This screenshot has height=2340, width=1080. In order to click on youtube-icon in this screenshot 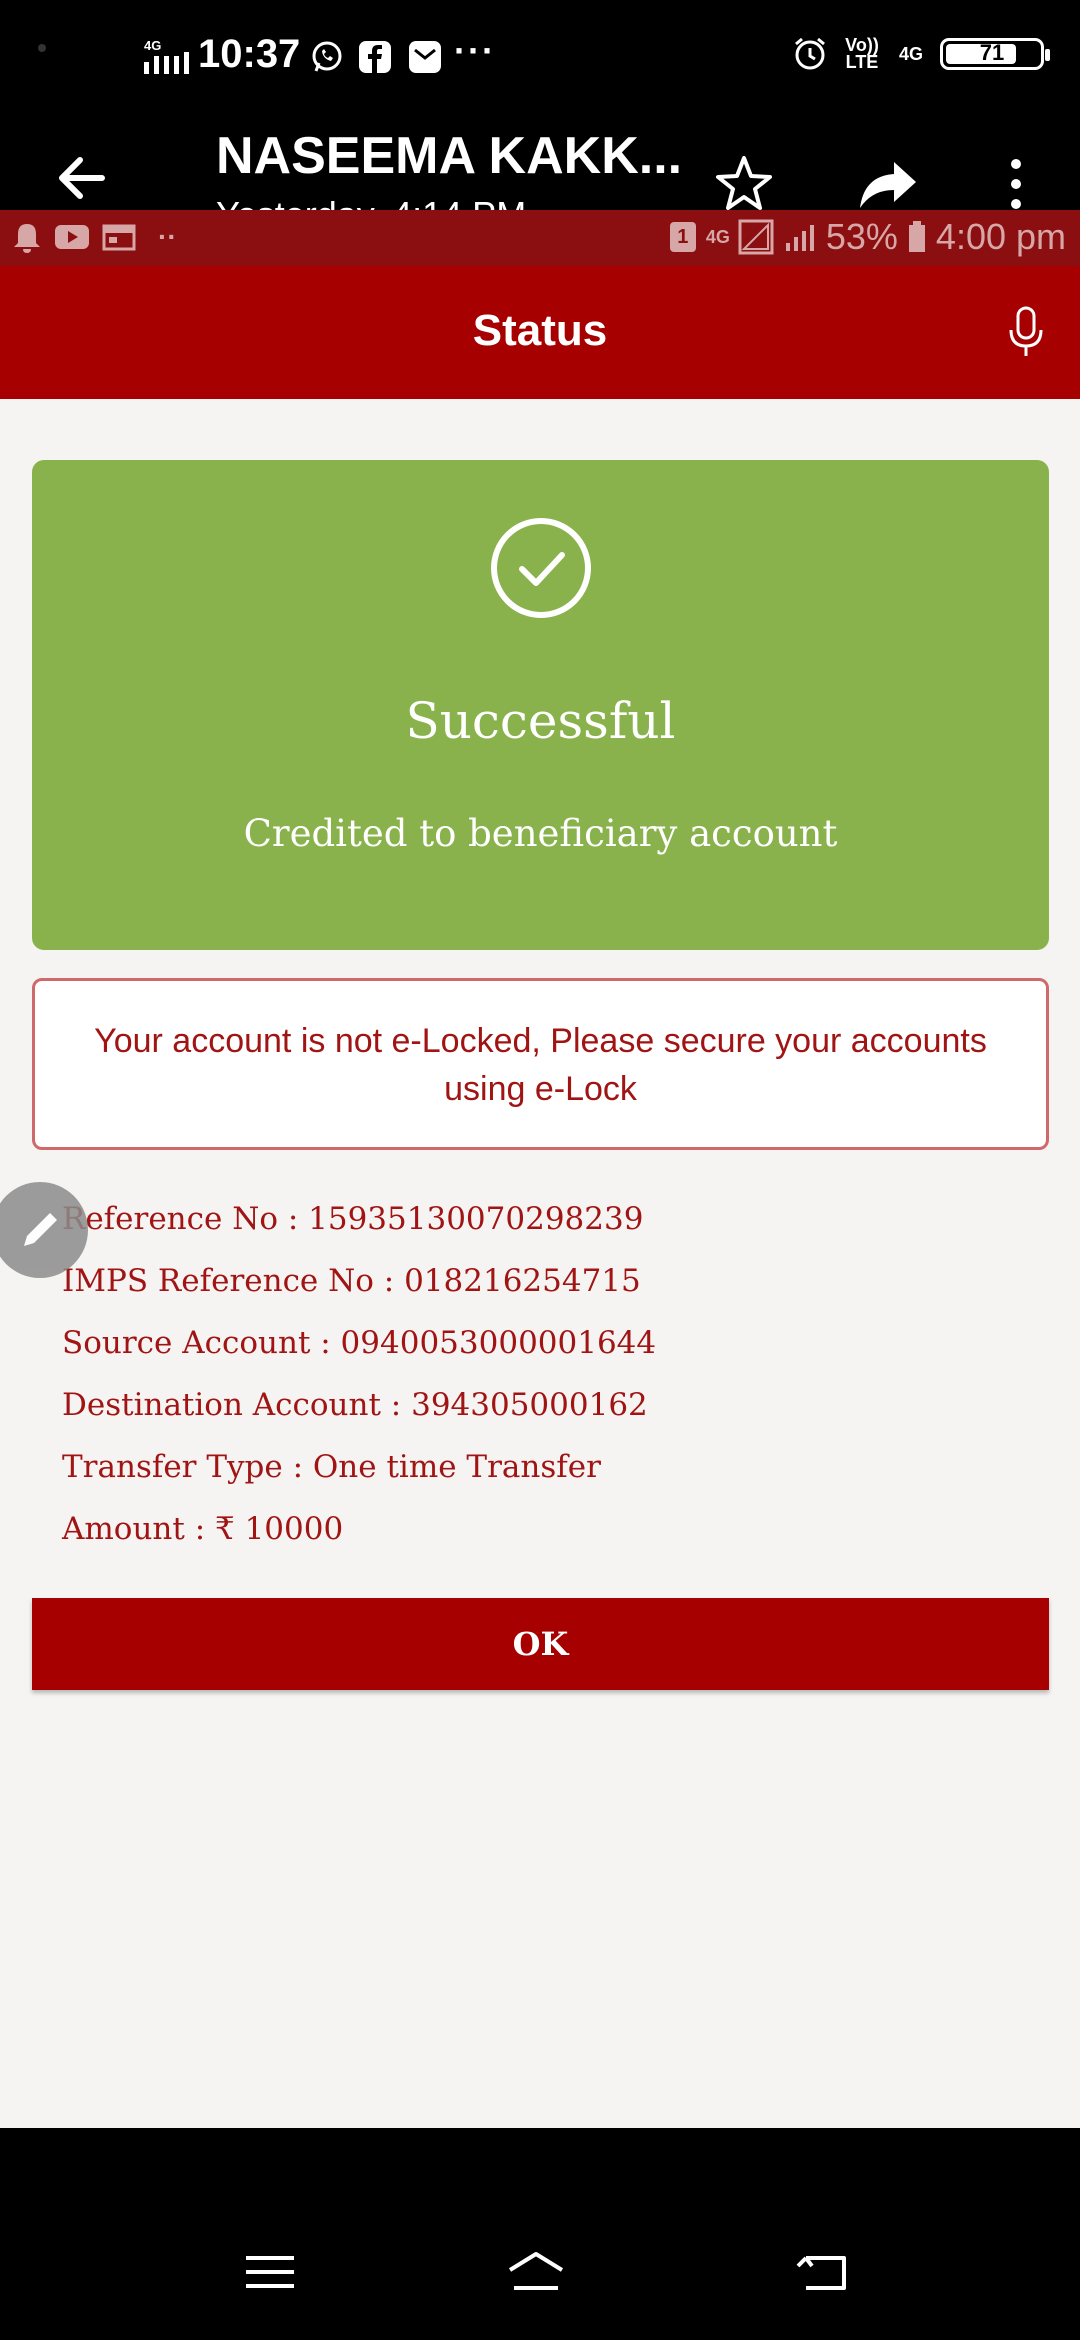, I will do `click(72, 237)`.